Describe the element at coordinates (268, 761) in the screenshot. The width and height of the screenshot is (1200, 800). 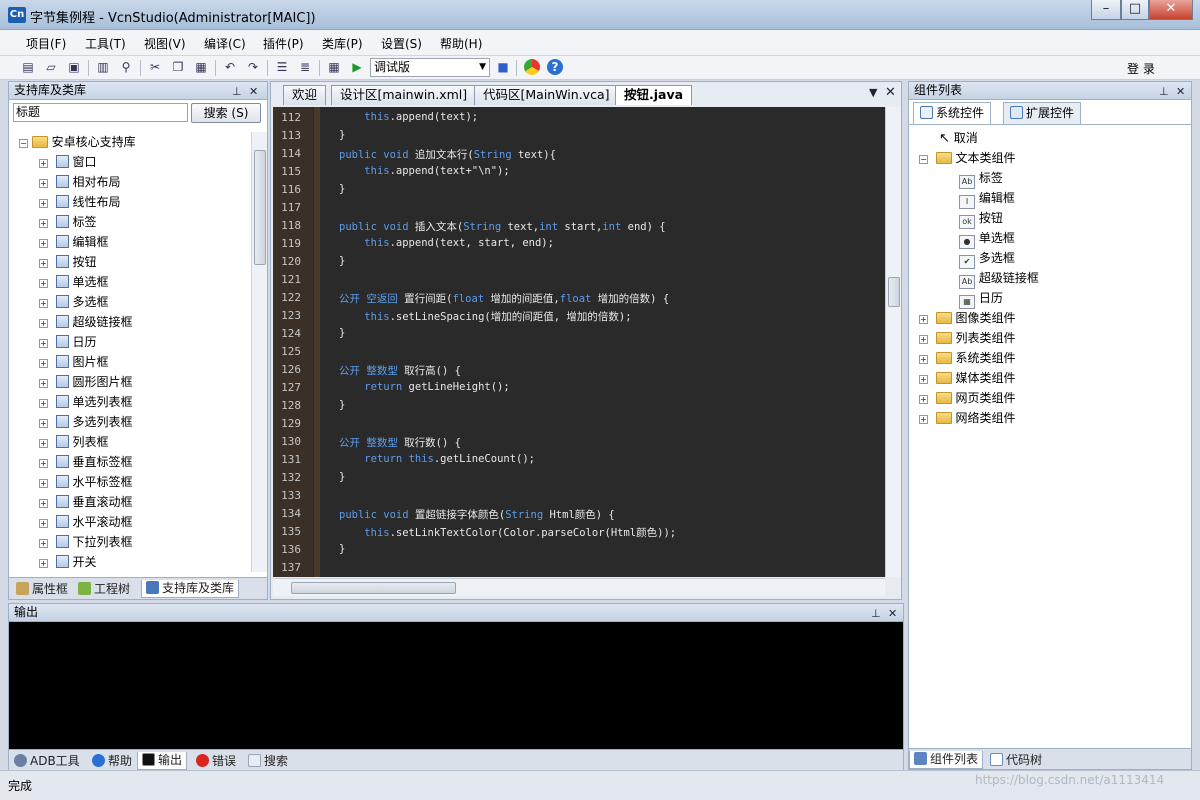
I see `tab-search: 搜索` at that location.